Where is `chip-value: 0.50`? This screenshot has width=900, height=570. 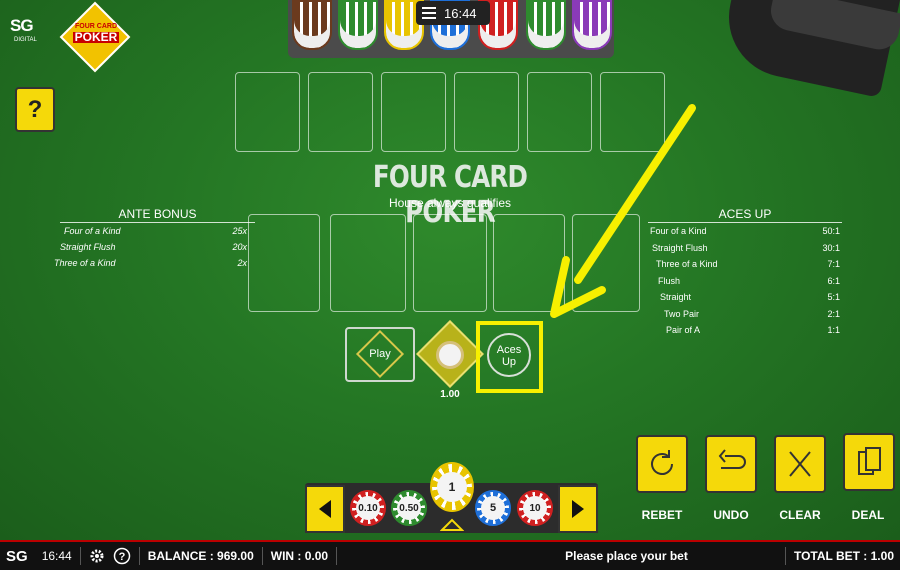 chip-value: 0.50 is located at coordinates (409, 508).